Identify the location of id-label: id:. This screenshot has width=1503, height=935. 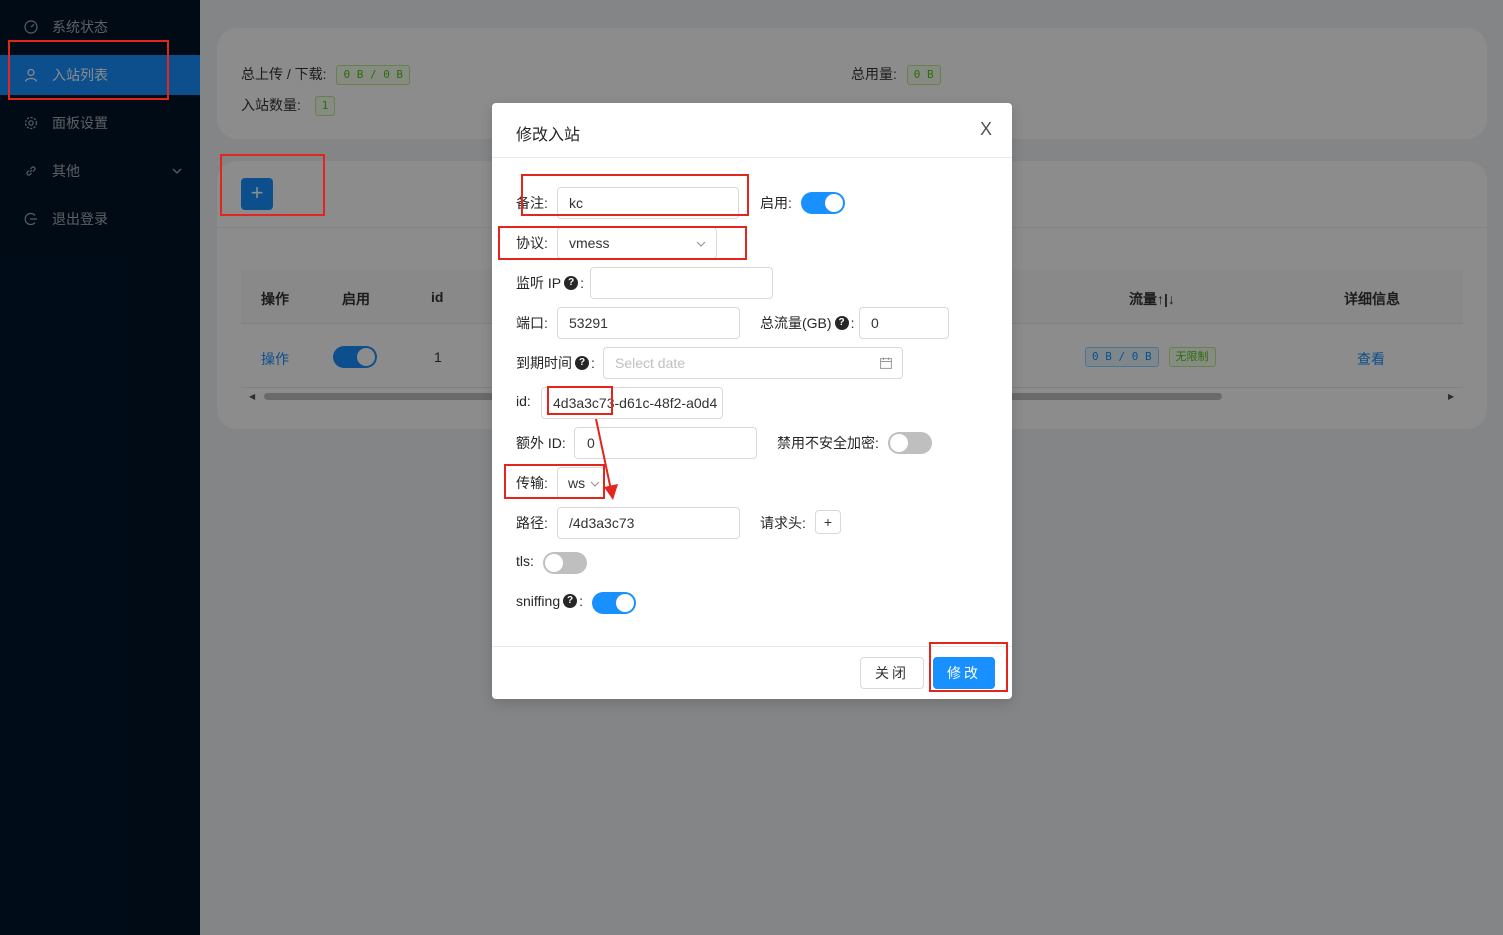
(523, 401).